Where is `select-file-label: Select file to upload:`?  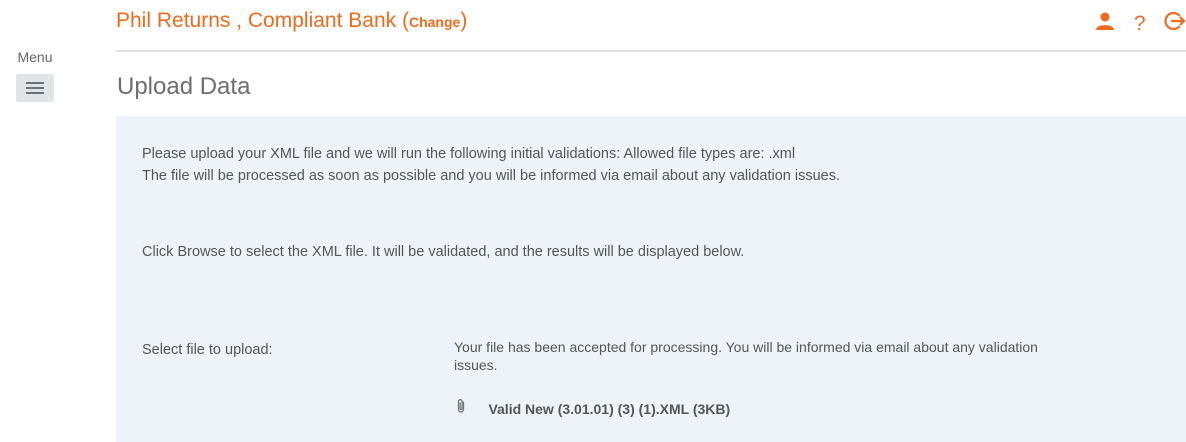
select-file-label: Select file to upload: is located at coordinates (207, 350).